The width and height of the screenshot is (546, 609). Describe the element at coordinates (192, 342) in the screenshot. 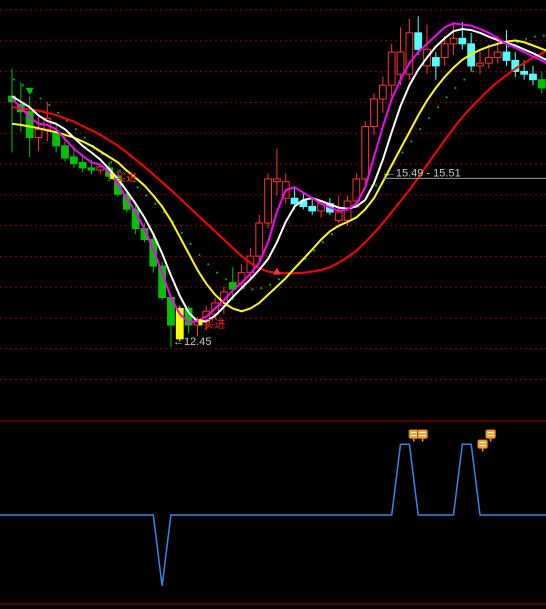

I see `price-label: ←12.45` at that location.